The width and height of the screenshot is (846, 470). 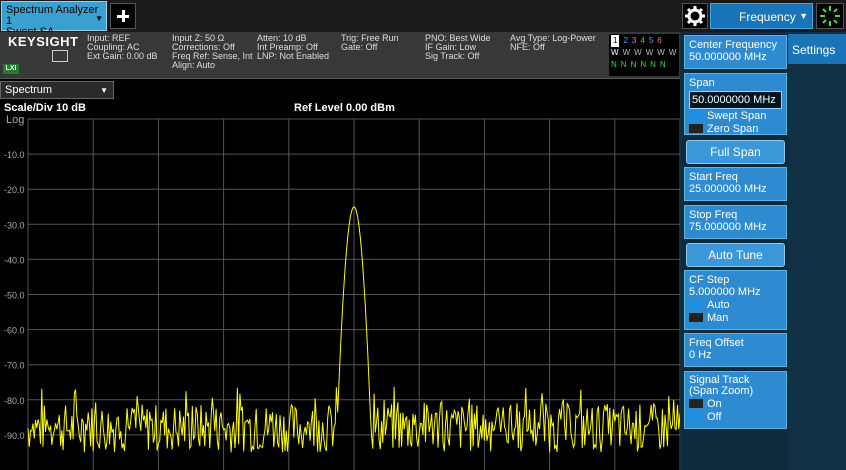 What do you see at coordinates (716, 343) in the screenshot?
I see `freq-offset-label: Freq Offset` at bounding box center [716, 343].